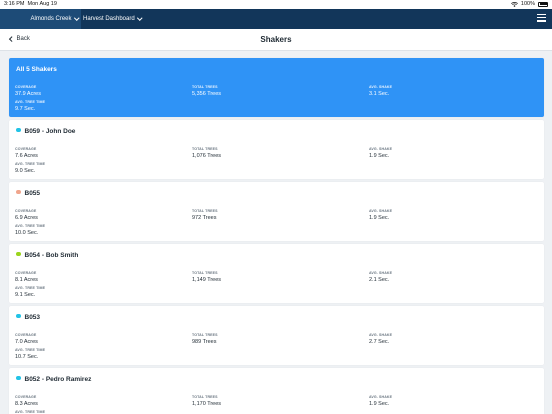 Image resolution: width=552 pixels, height=414 pixels. What do you see at coordinates (28, 91) in the screenshot?
I see `coverage-field: COVERAGE 37.9 Acres` at bounding box center [28, 91].